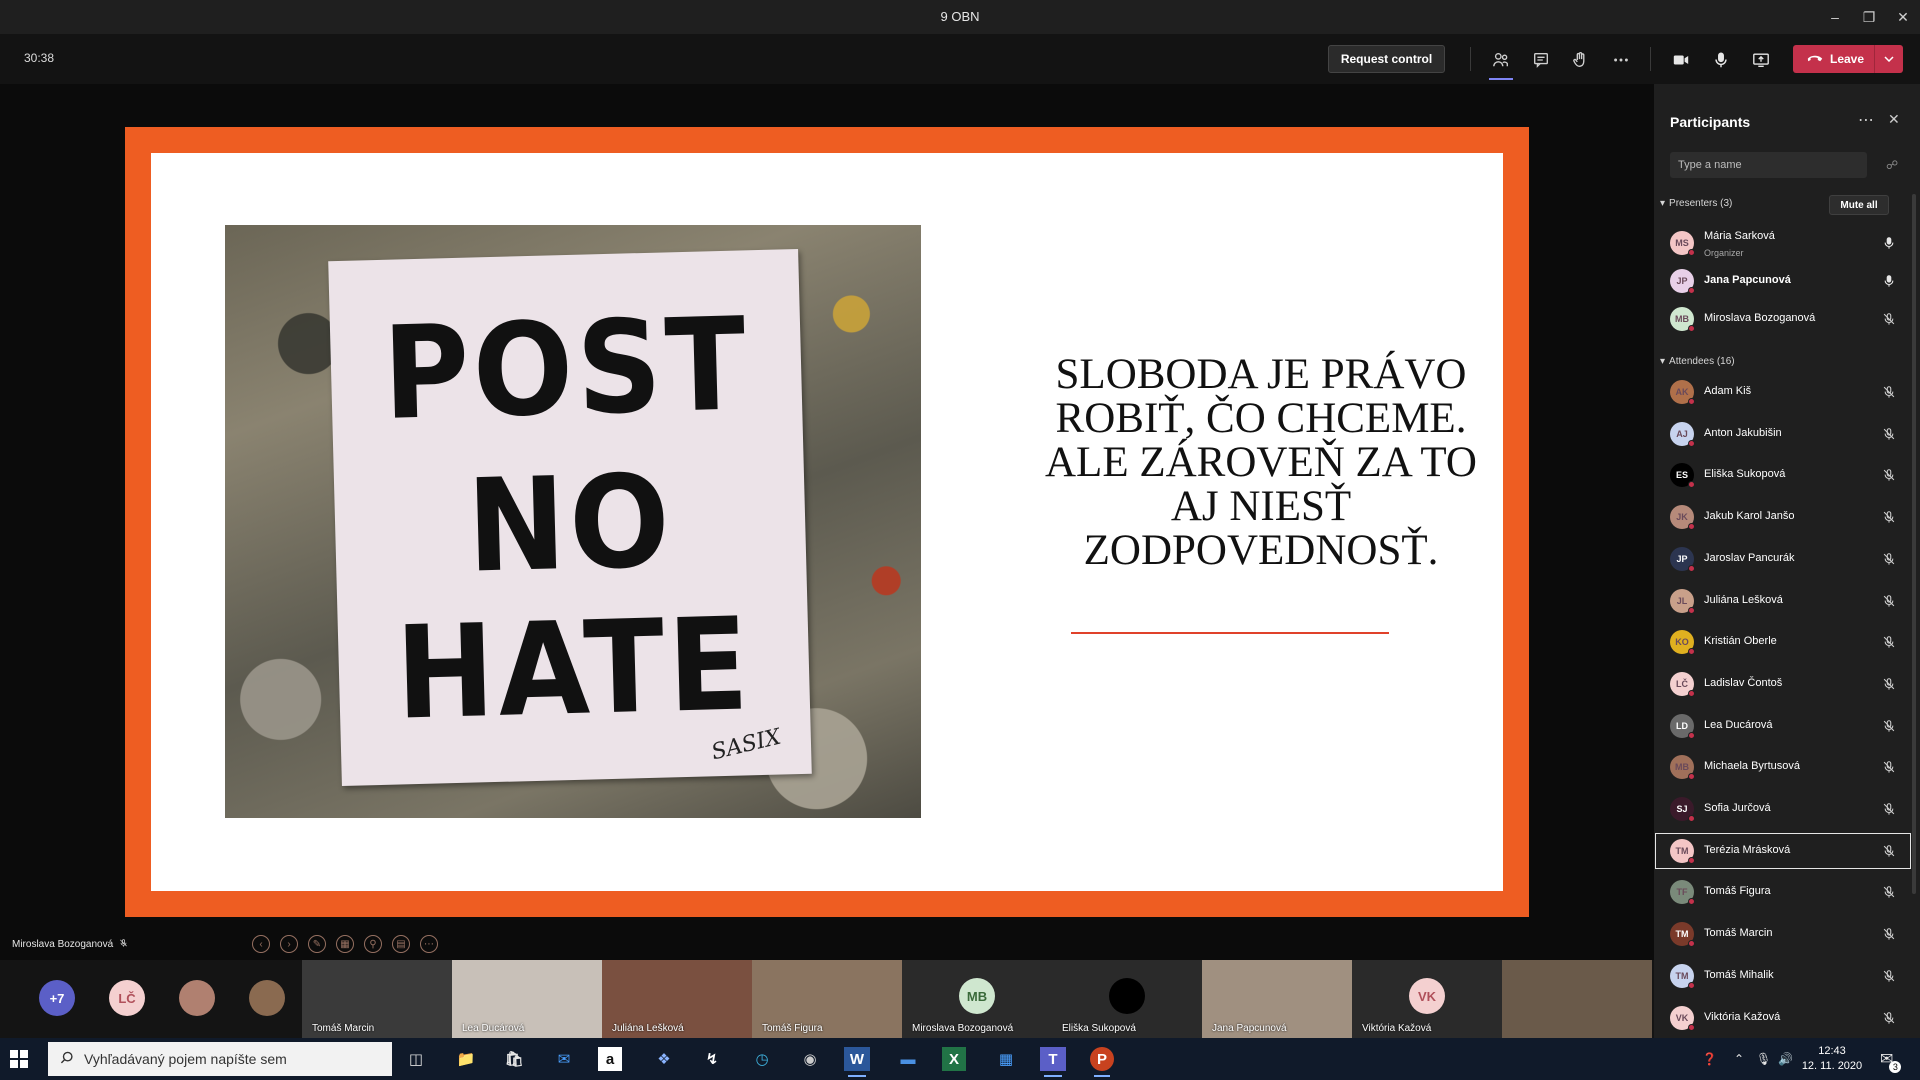 This screenshot has height=1080, width=1920. I want to click on search-icon, so click(67, 1059).